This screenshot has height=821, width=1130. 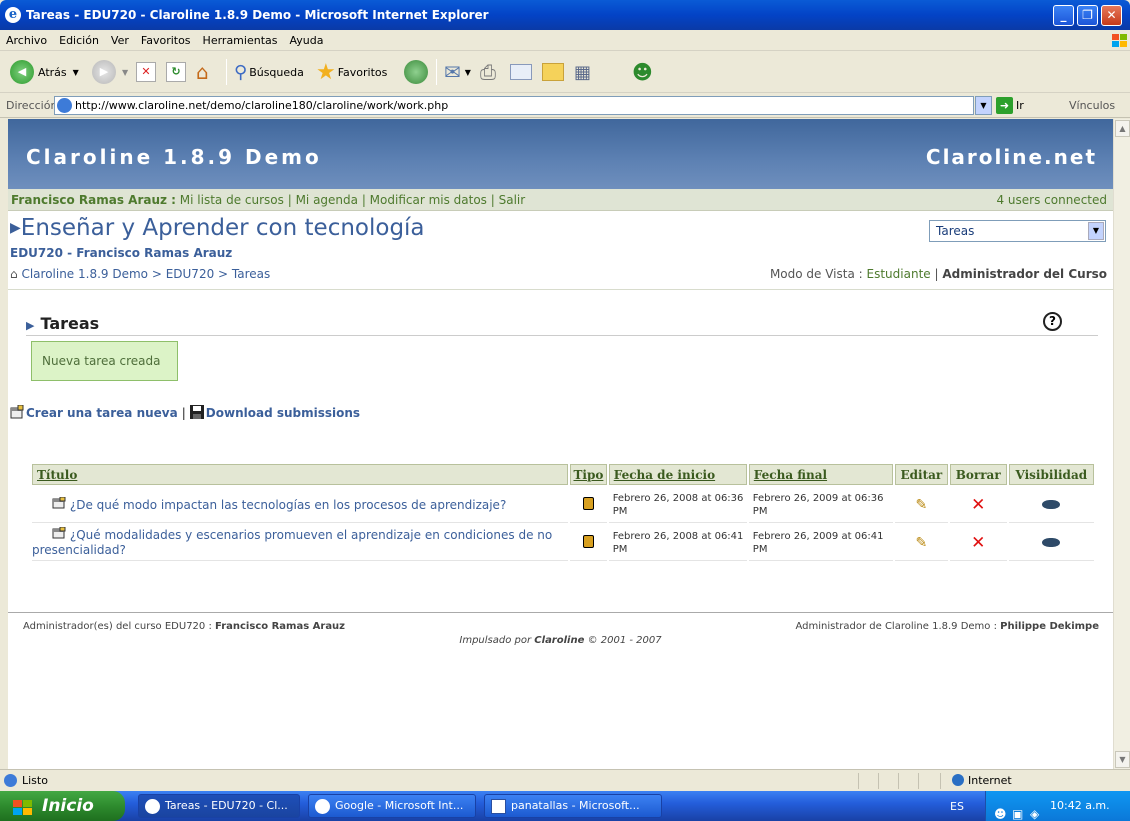 I want to click on favorites-button: ★ Favoritos, so click(x=351, y=72).